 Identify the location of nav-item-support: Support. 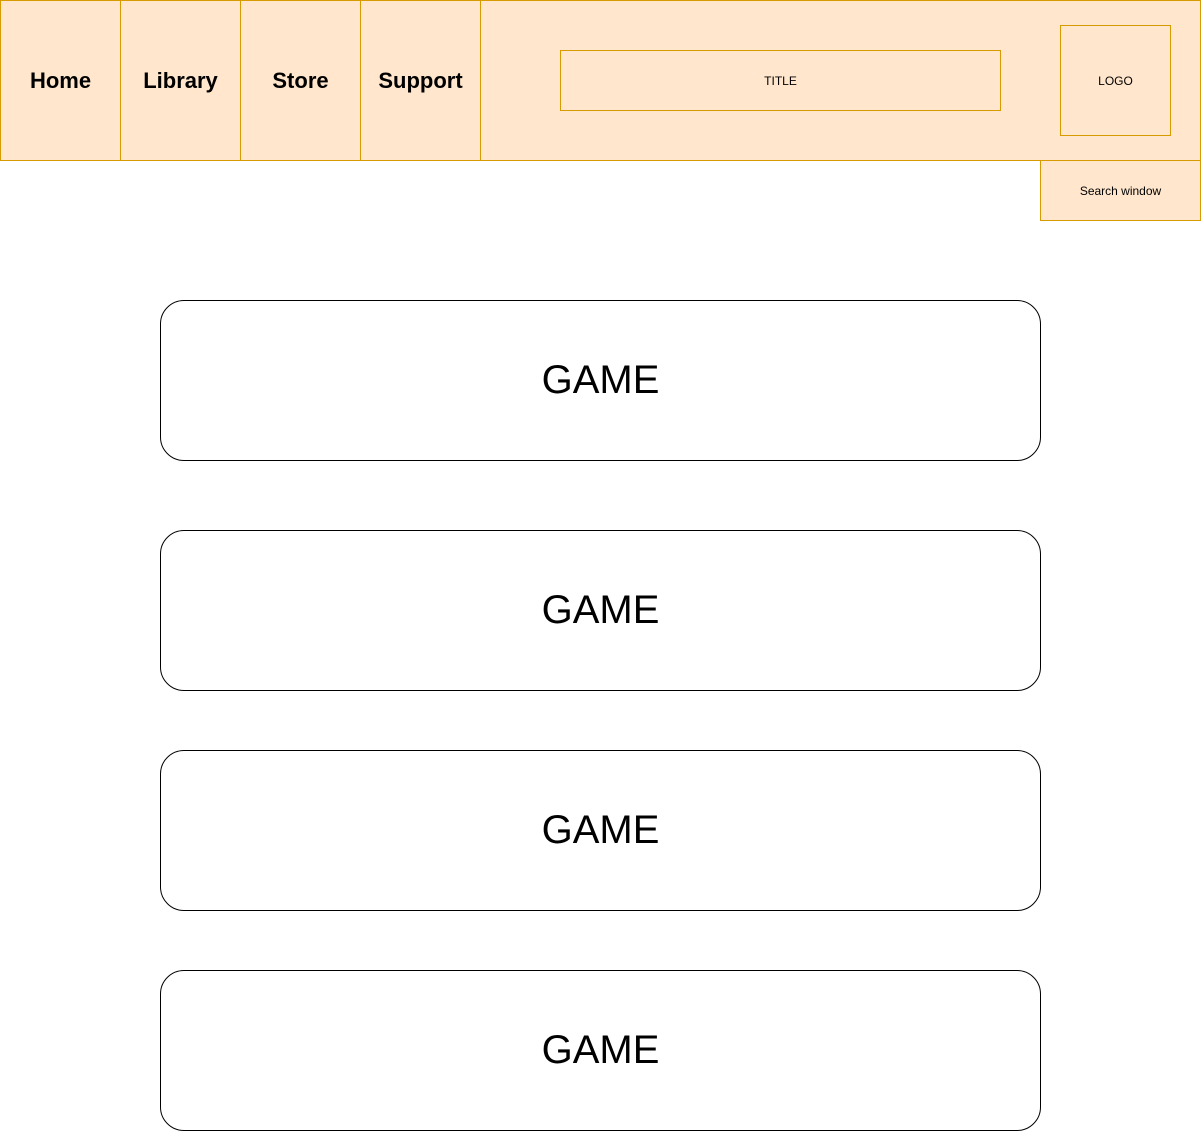
(420, 80).